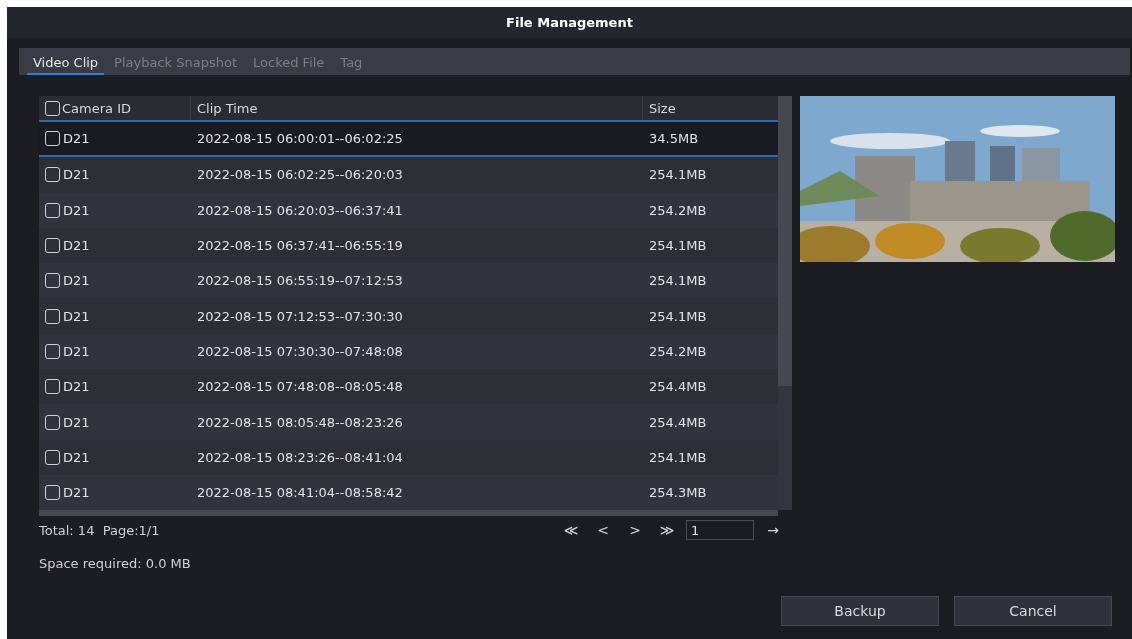 The height and width of the screenshot is (639, 1132). I want to click on column-header: Camera ID, so click(96, 108).